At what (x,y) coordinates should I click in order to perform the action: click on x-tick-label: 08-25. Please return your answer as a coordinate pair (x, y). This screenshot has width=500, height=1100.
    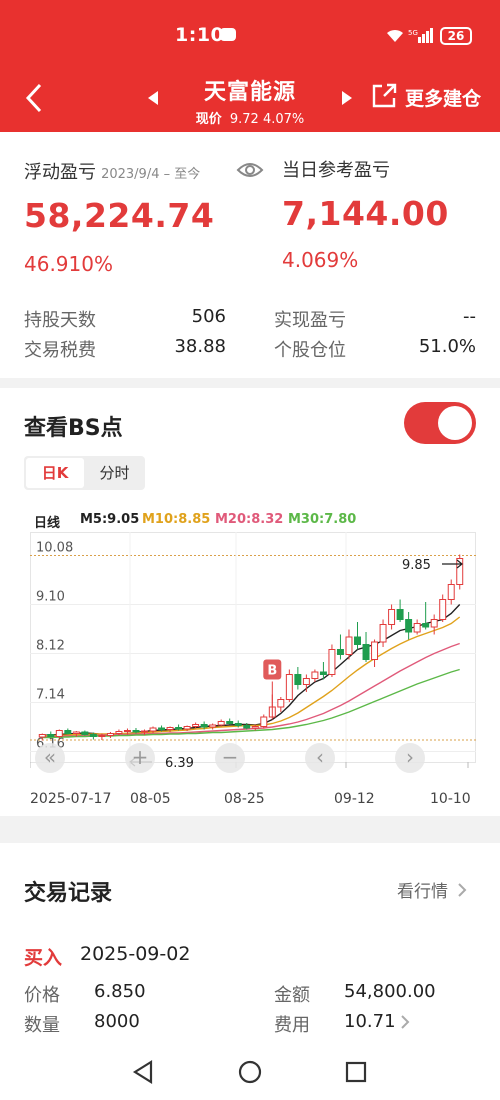
    Looking at the image, I should click on (244, 799).